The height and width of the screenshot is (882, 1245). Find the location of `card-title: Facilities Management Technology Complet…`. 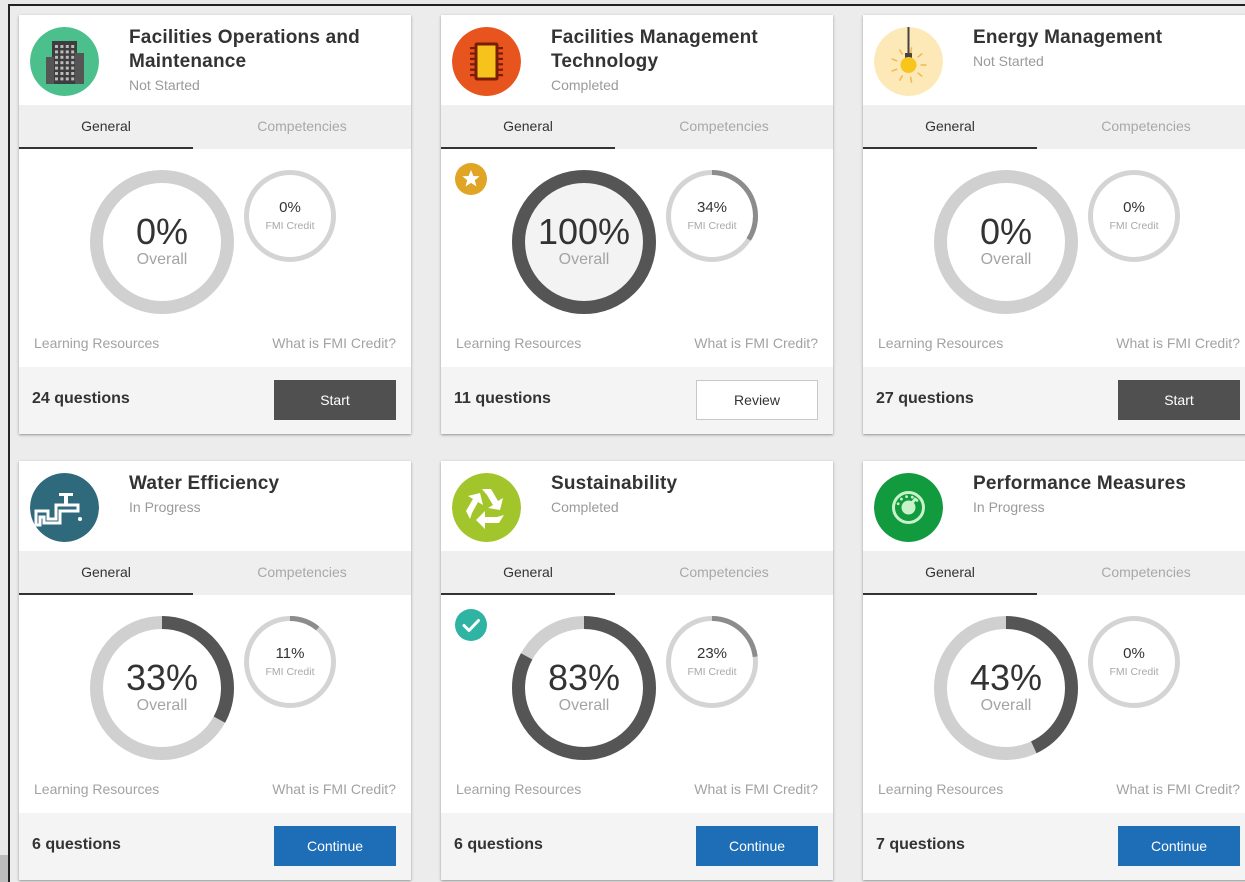

card-title: Facilities Management Technology Complet… is located at coordinates (686, 61).